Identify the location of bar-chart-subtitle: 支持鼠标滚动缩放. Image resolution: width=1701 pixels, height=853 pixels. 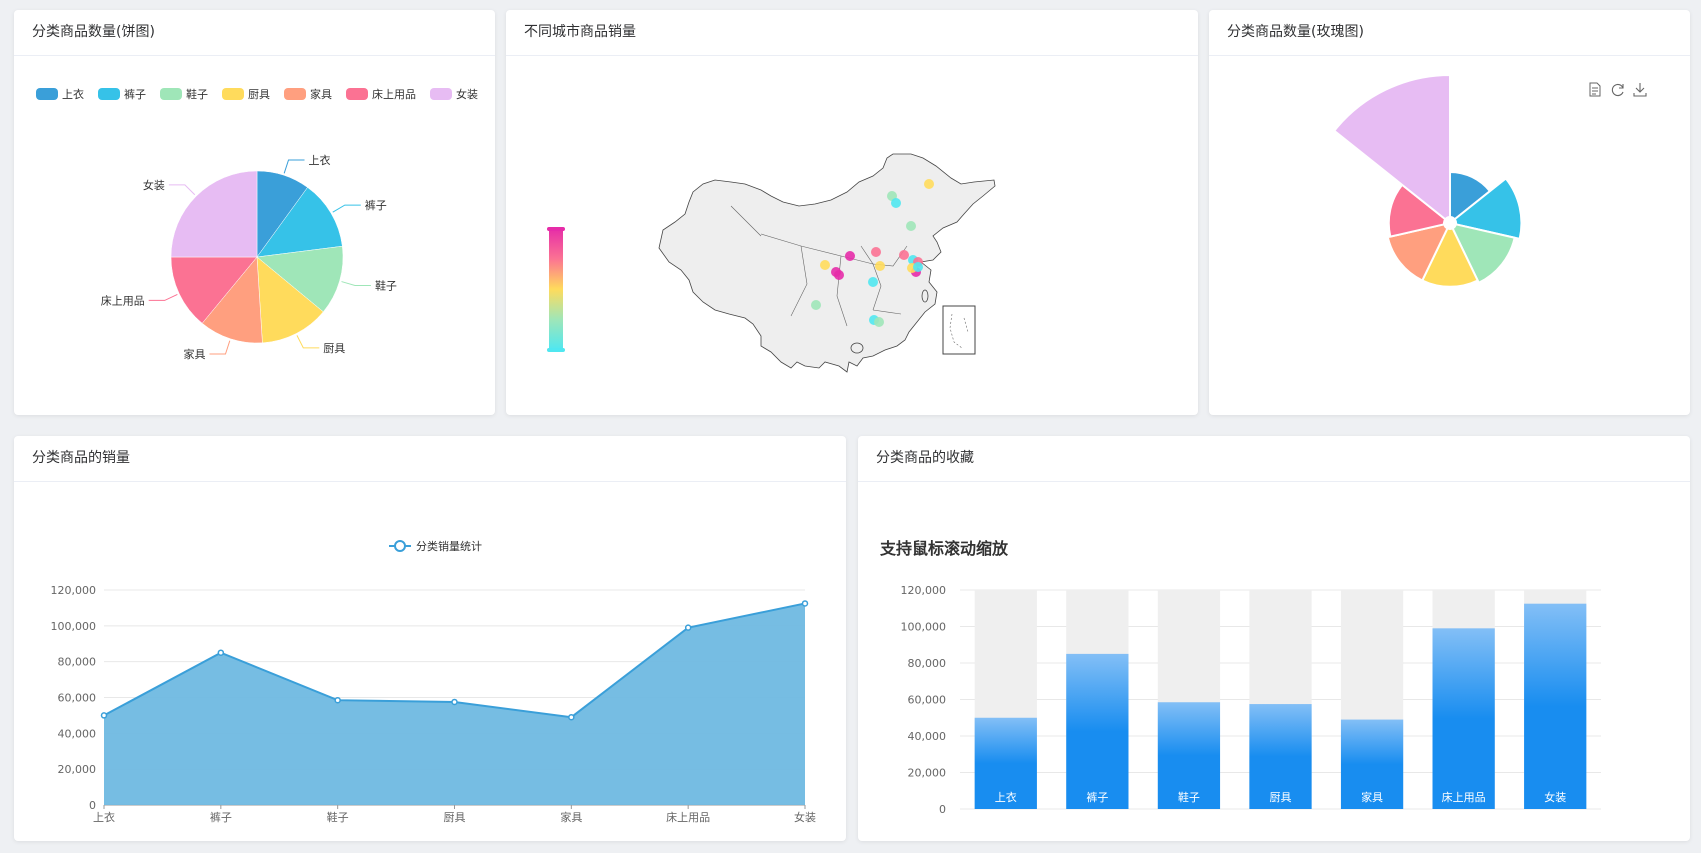
(944, 548).